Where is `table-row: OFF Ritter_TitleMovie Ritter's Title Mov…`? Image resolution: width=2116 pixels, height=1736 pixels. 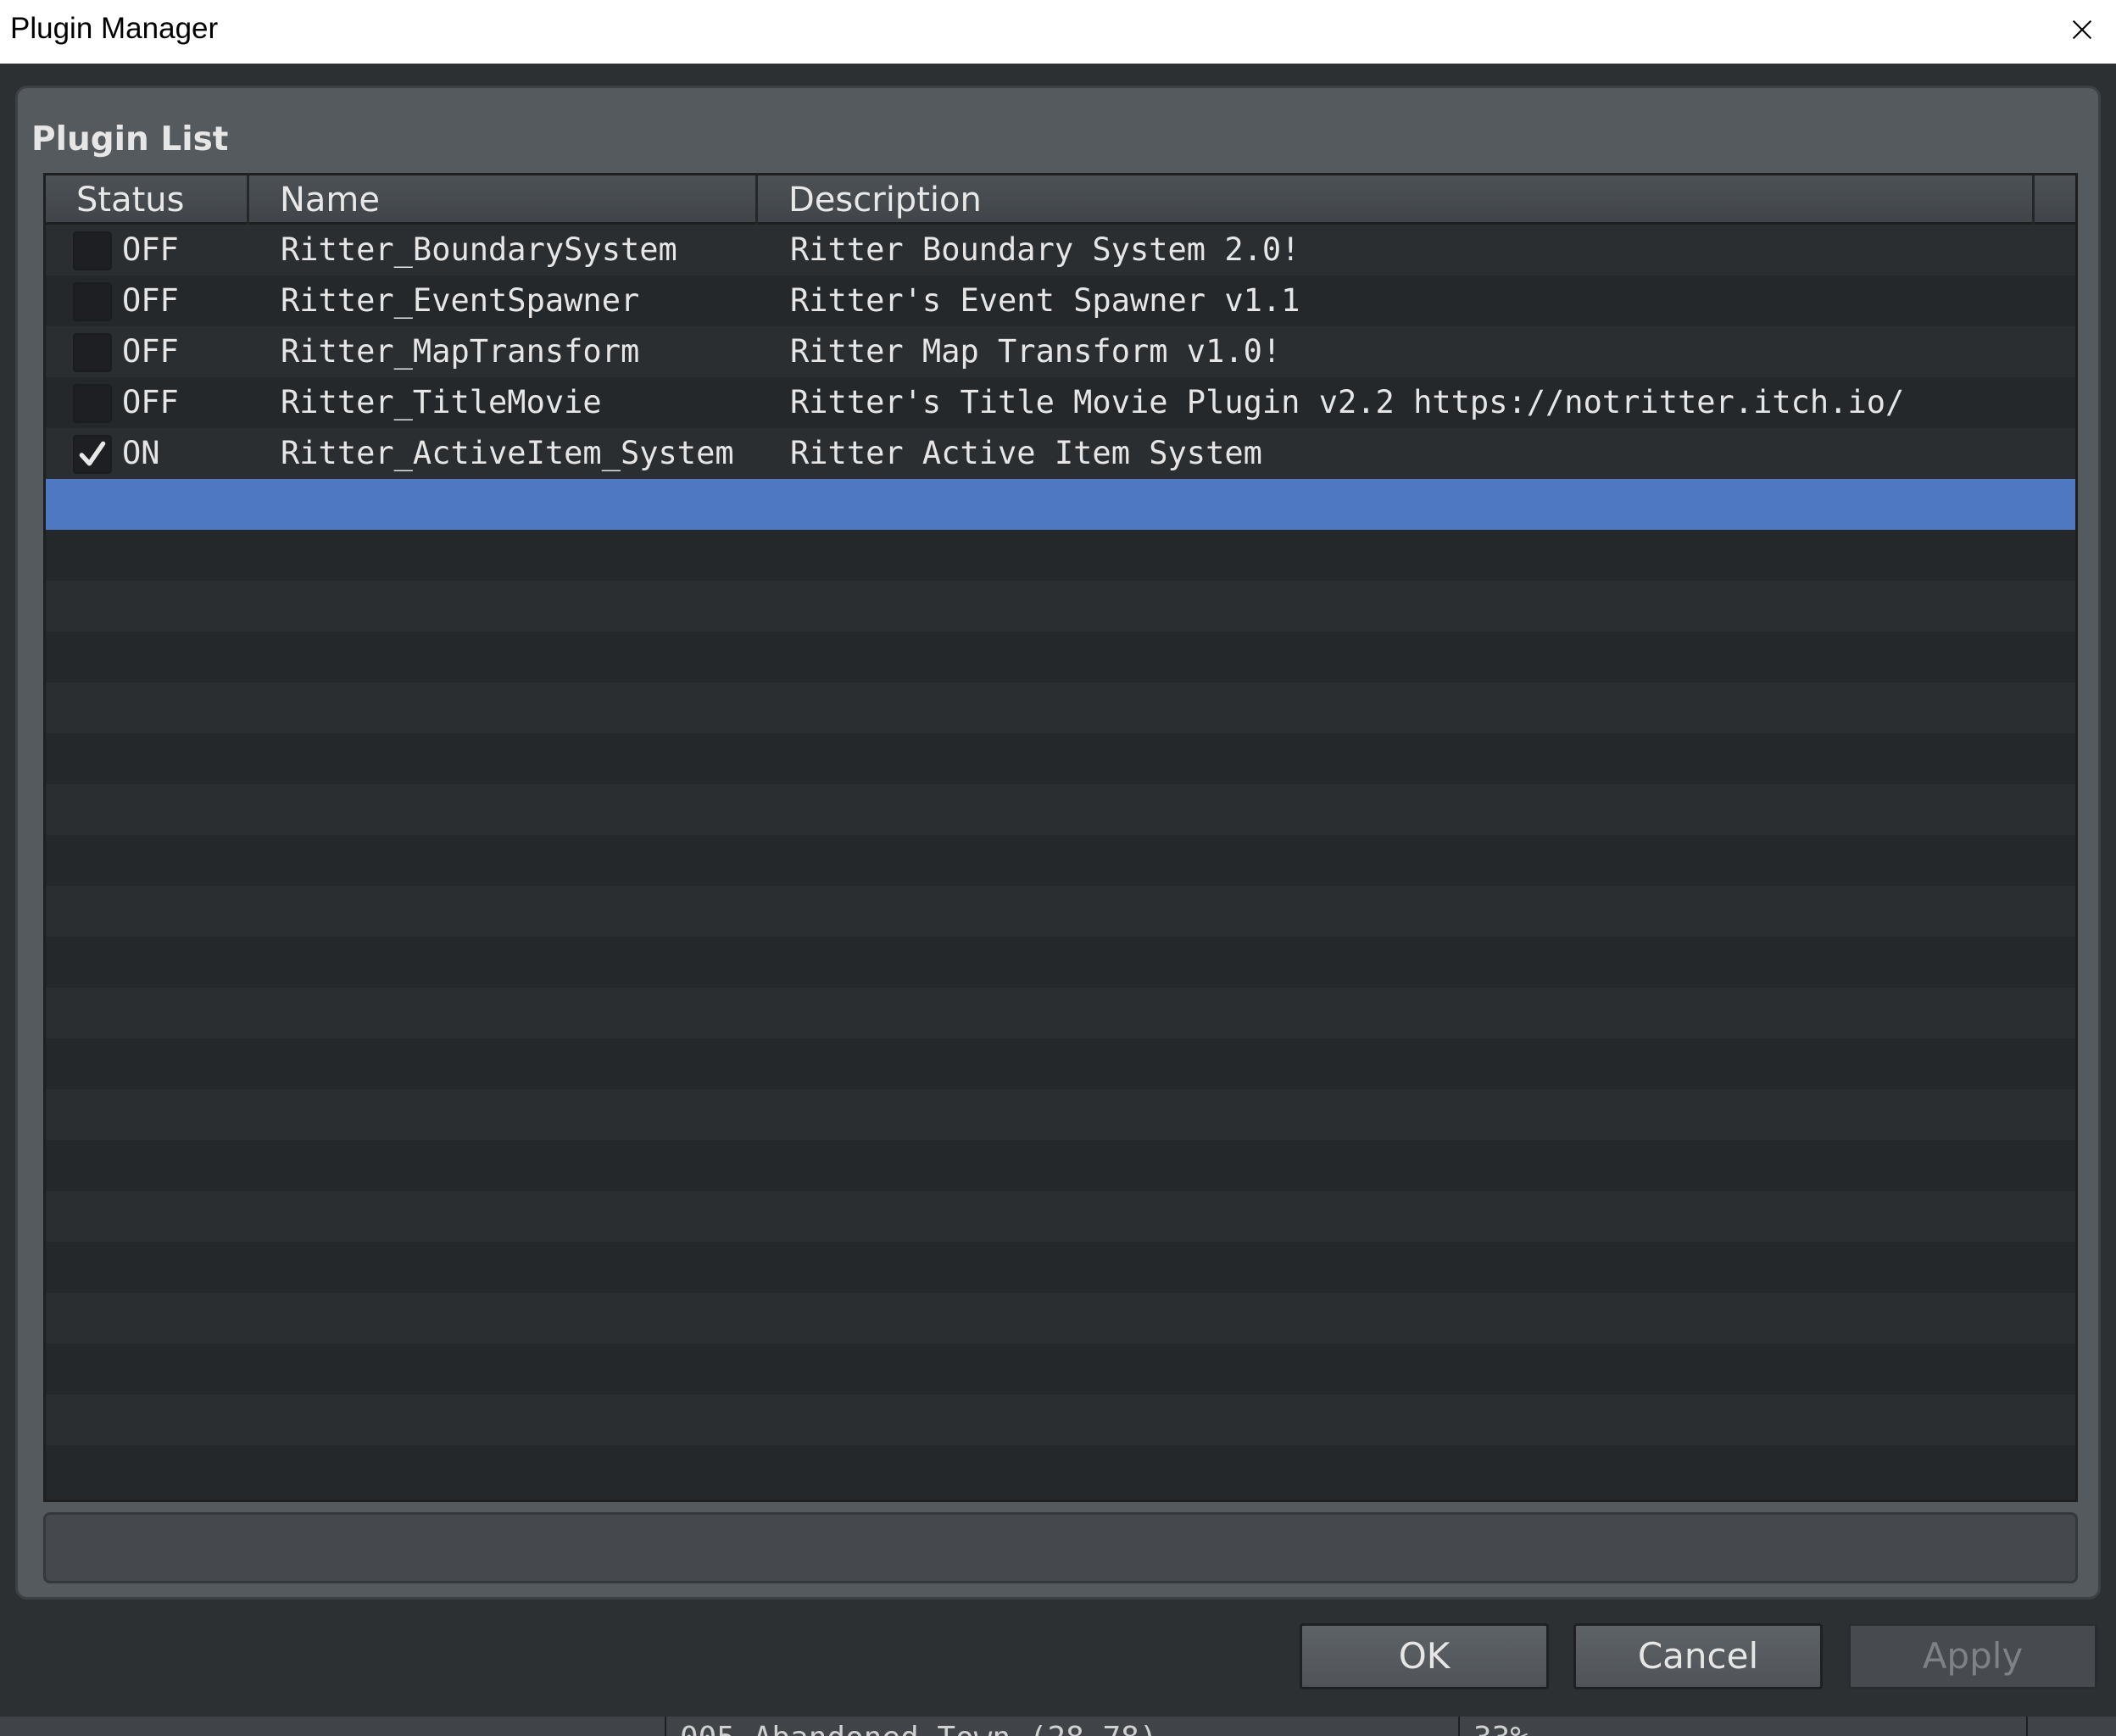
table-row: OFF Ritter_TitleMovie Ritter's Title Mov… is located at coordinates (1060, 402).